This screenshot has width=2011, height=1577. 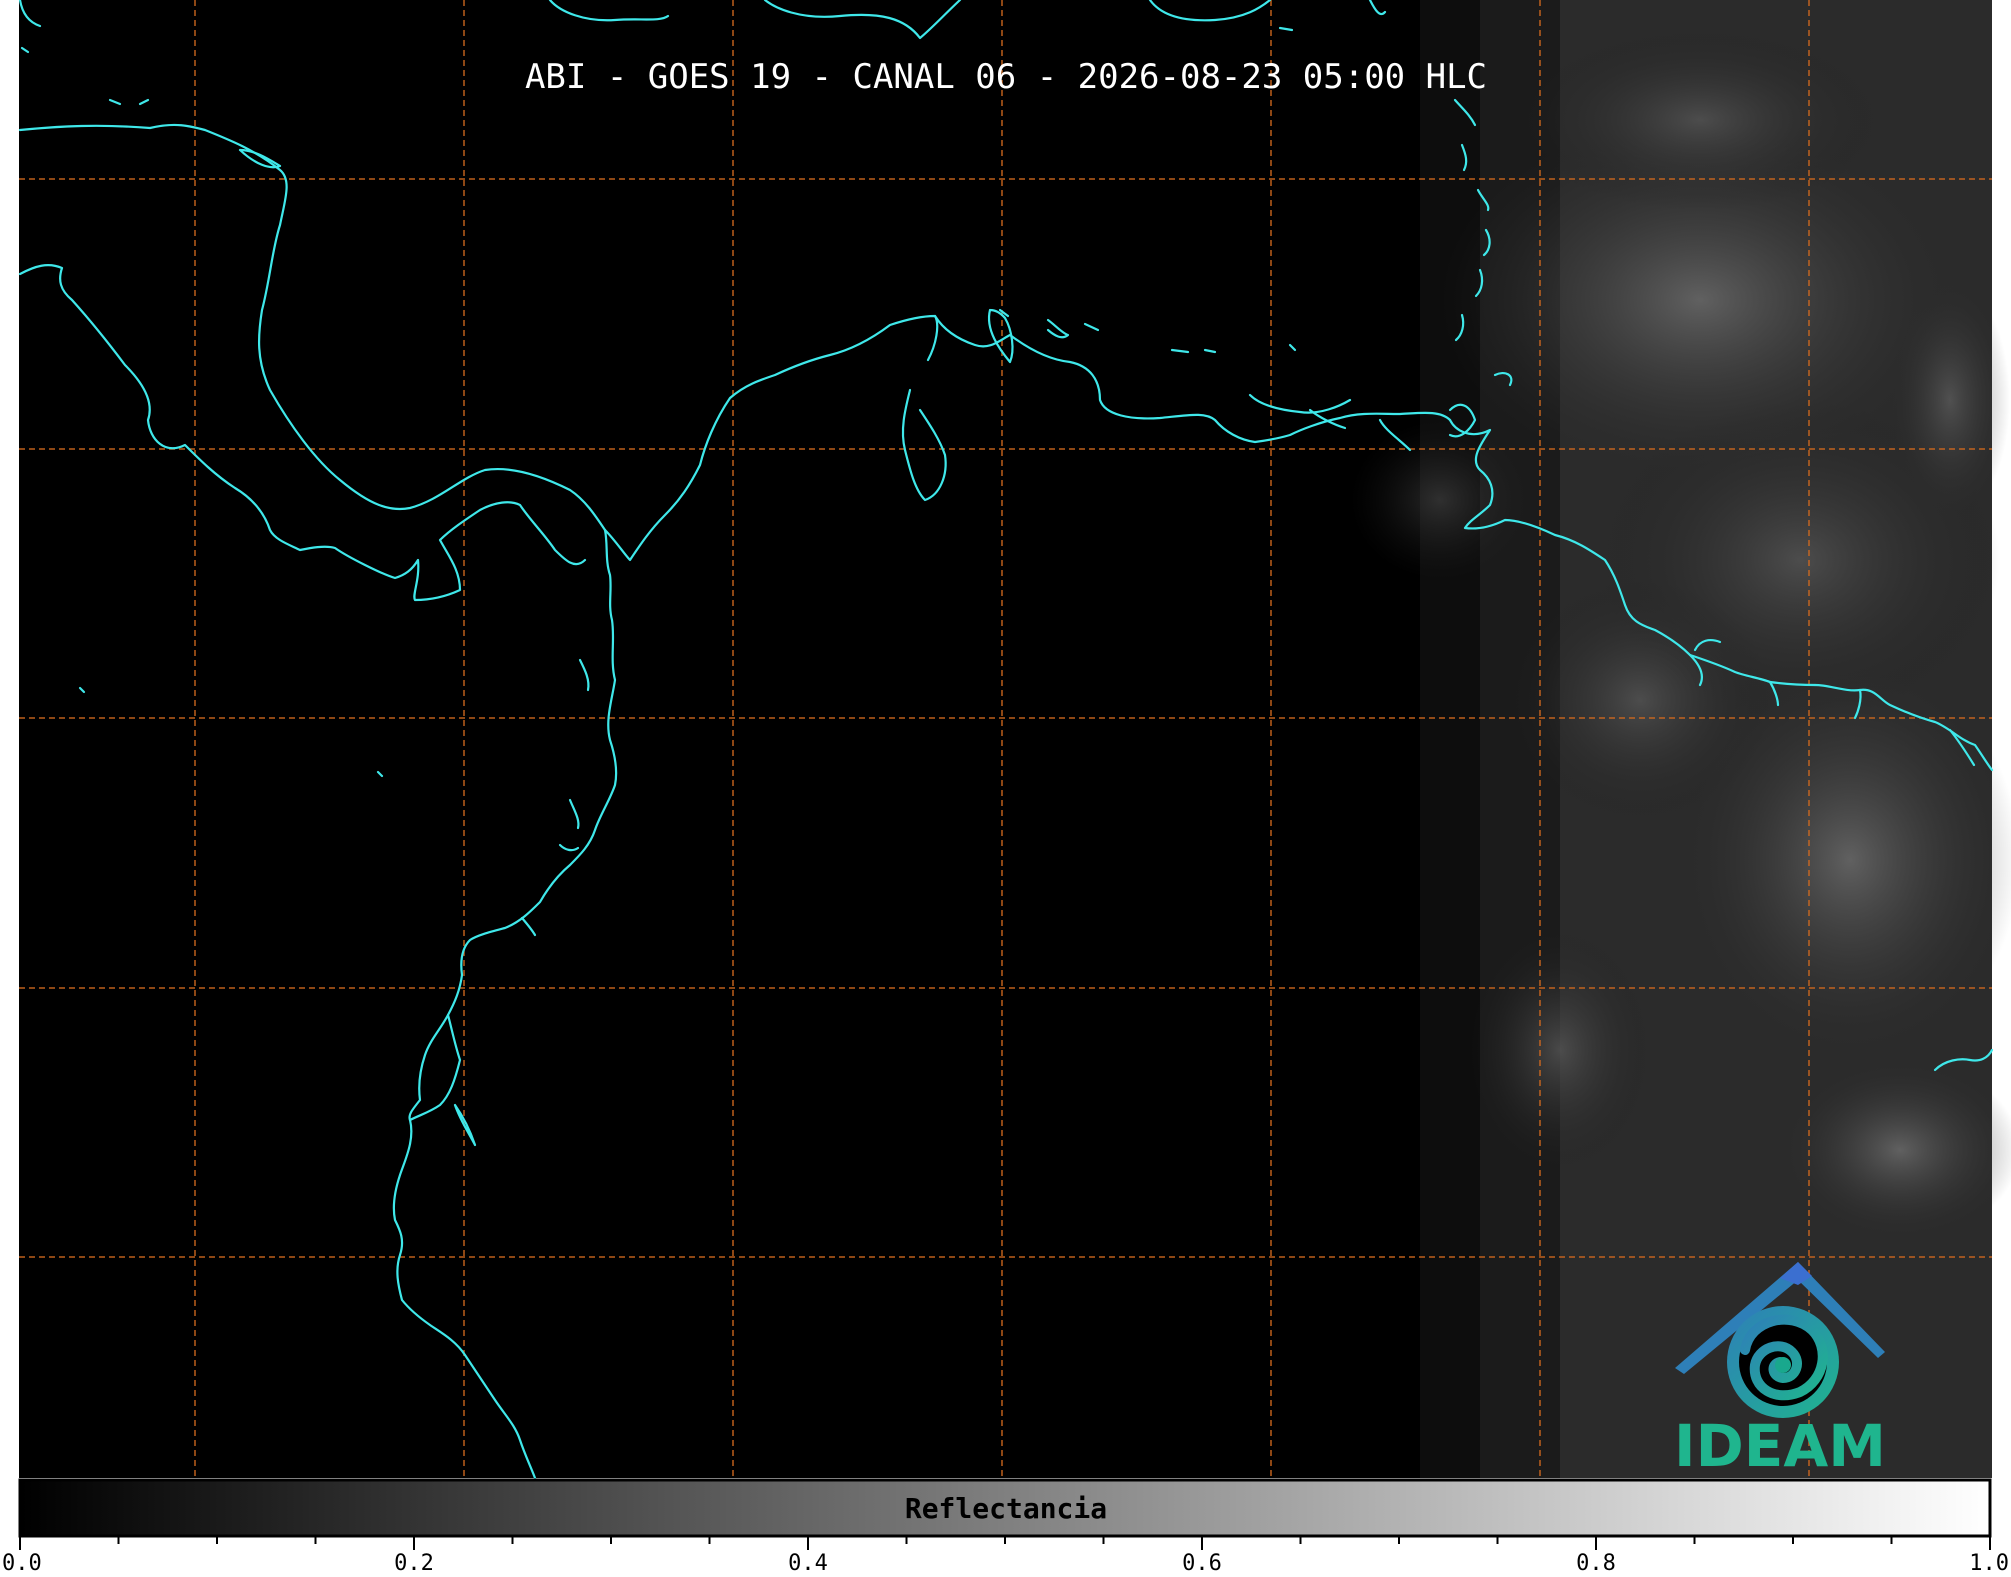 I want to click on logo-text: IDEAM, so click(x=1780, y=1446).